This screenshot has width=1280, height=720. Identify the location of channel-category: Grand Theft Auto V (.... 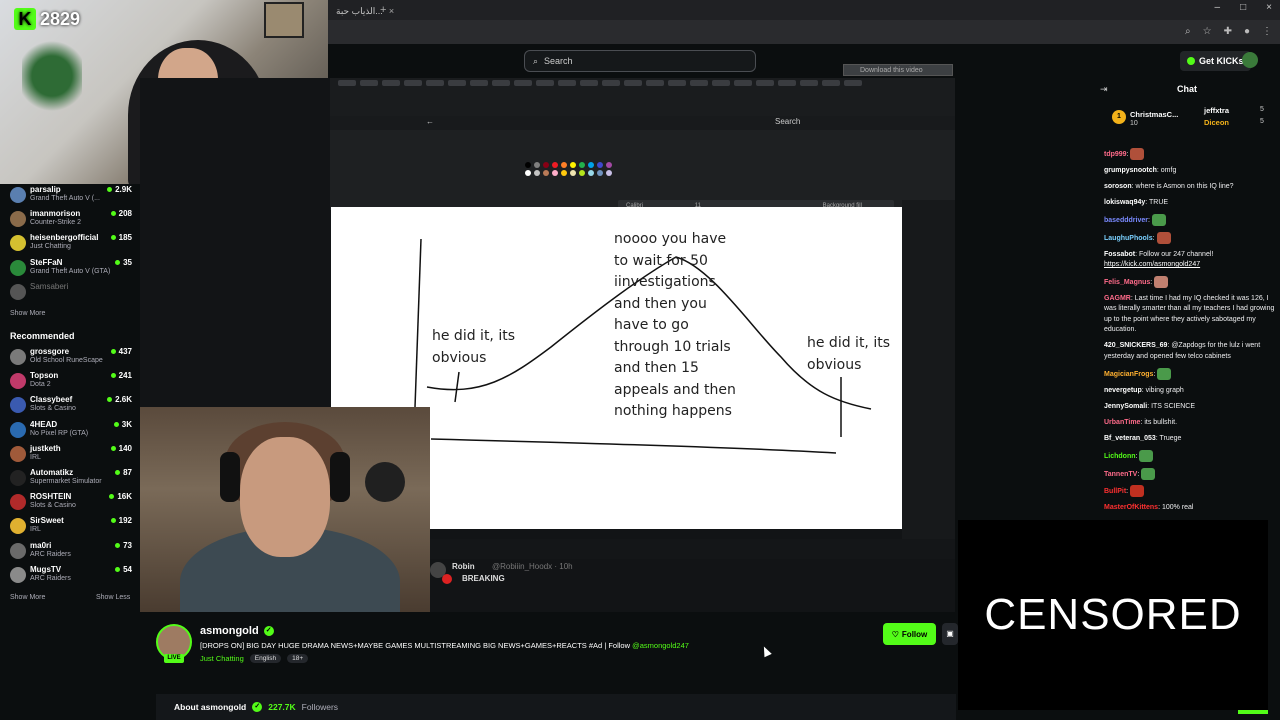
(65, 198).